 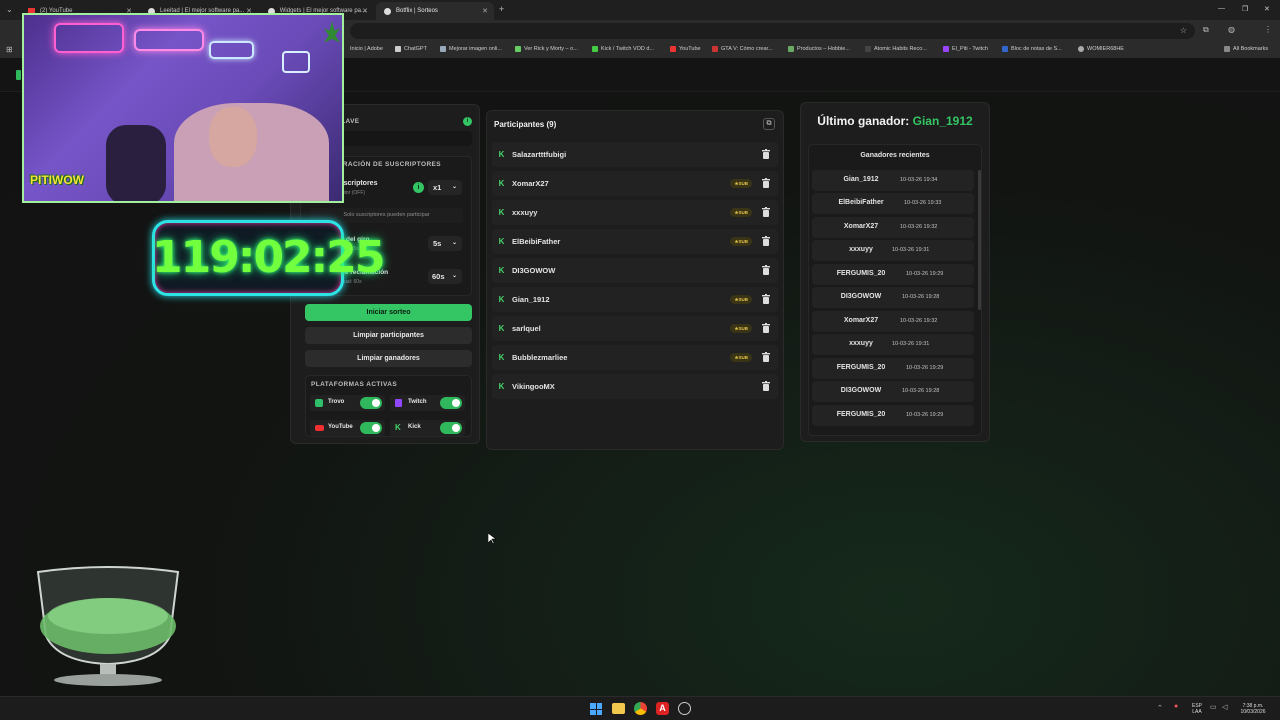 I want to click on clock: 7:38 p.m. 10/03/2026, so click(x=1253, y=709).